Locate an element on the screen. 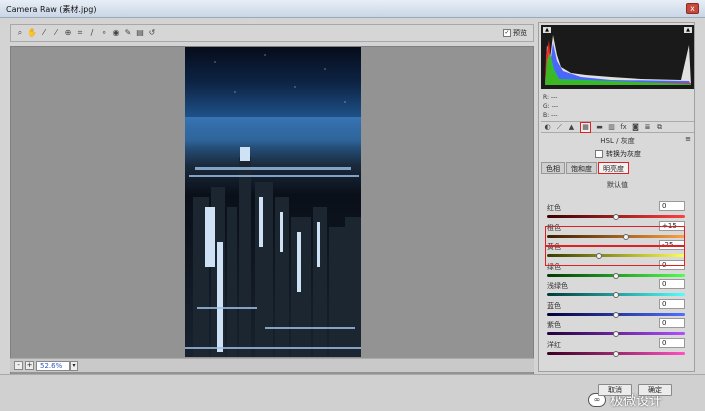 The height and width of the screenshot is (411, 705). adjust-brush-icon: ✎ is located at coordinates (128, 33).